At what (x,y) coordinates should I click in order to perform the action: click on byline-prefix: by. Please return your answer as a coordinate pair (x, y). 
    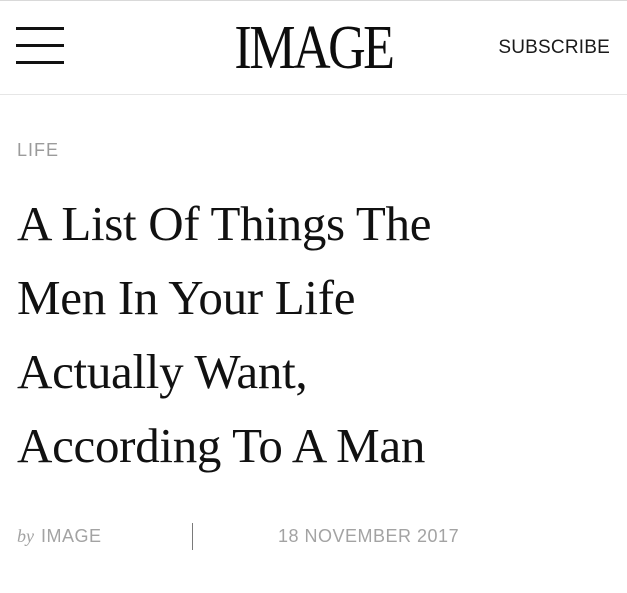
    Looking at the image, I should click on (25, 536).